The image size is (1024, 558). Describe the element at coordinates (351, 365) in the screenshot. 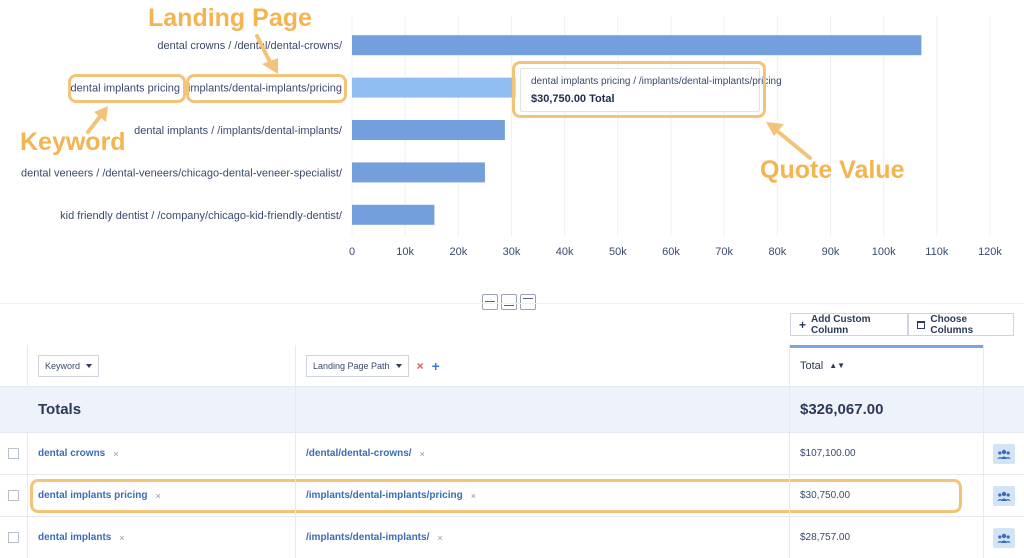

I see `landing-page-select-label: Landing Page Path` at that location.